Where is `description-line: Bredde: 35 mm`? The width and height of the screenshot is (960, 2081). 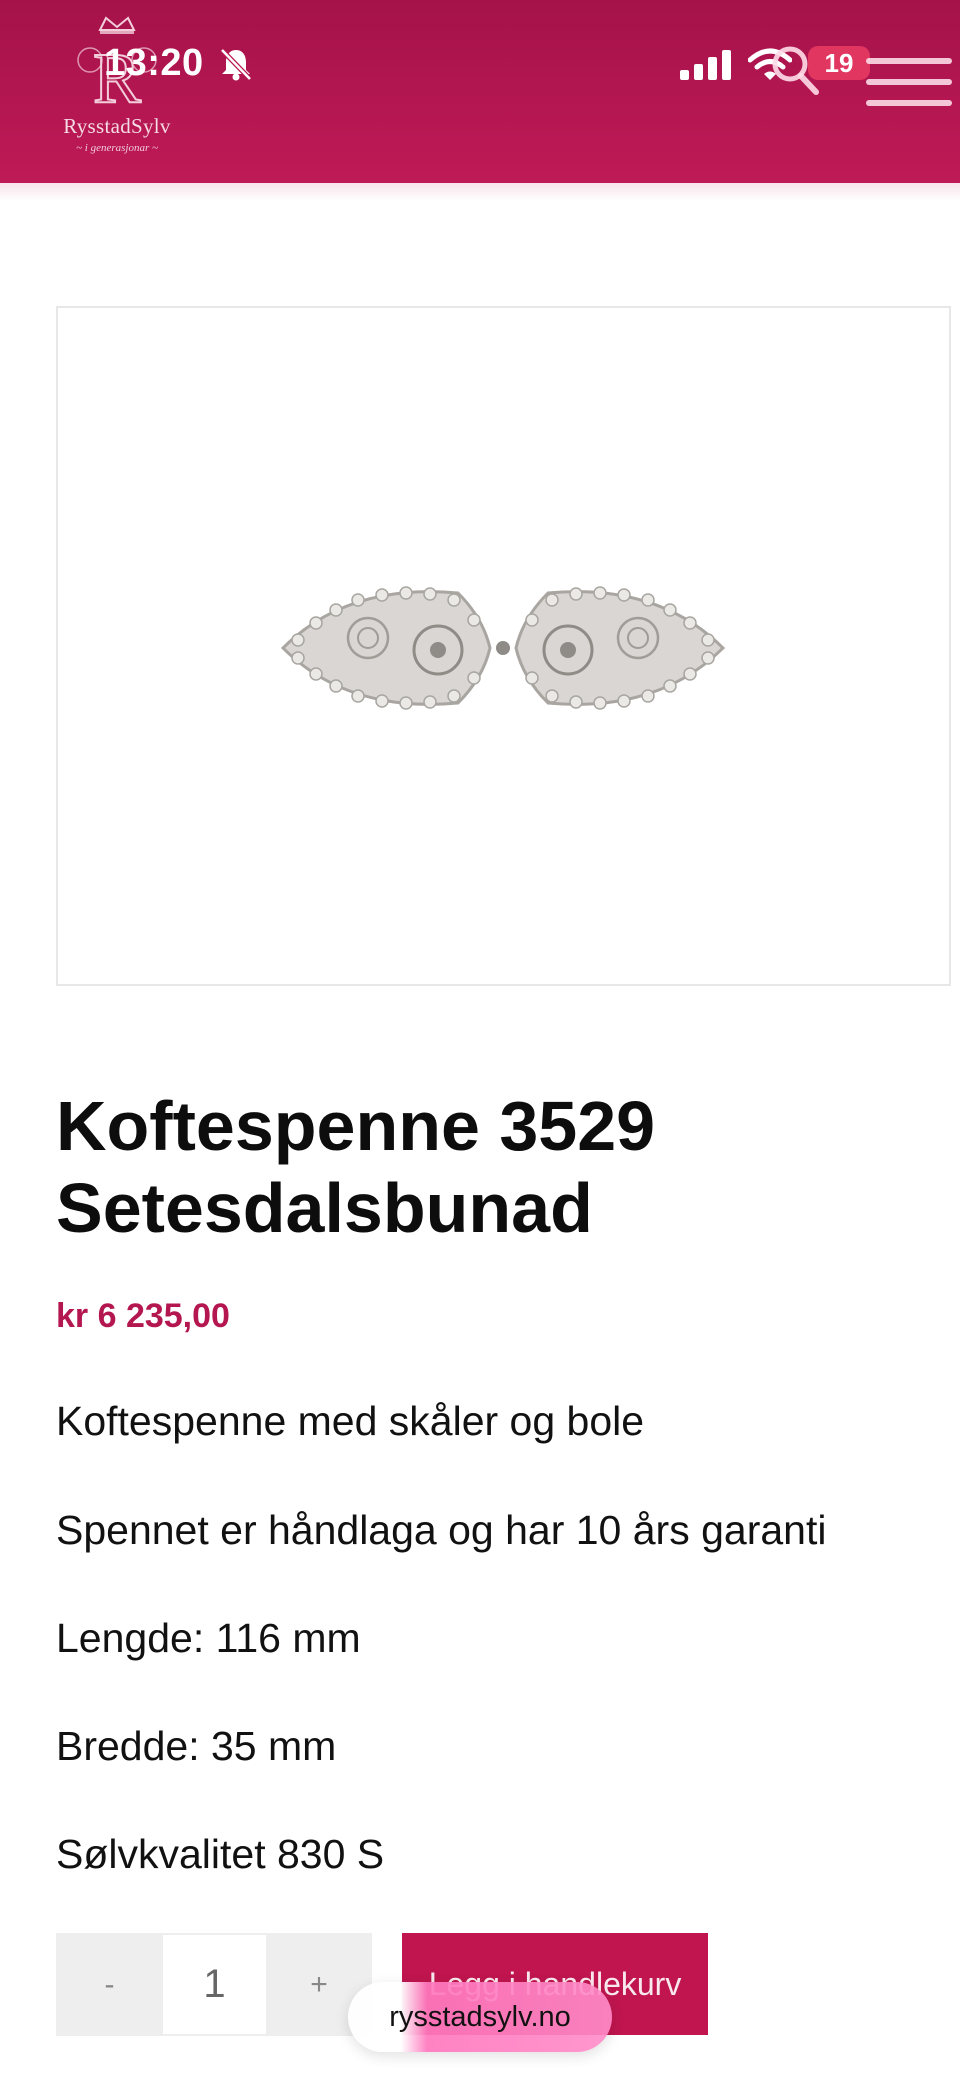 description-line: Bredde: 35 mm is located at coordinates (196, 1746).